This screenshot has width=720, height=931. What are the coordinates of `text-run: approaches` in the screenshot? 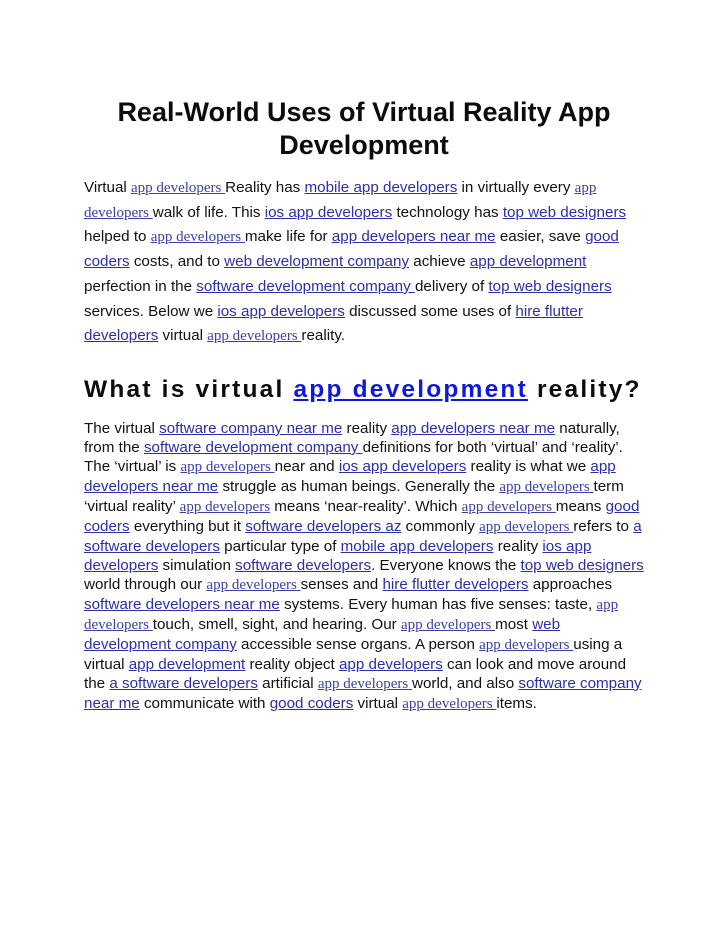 It's located at (570, 584).